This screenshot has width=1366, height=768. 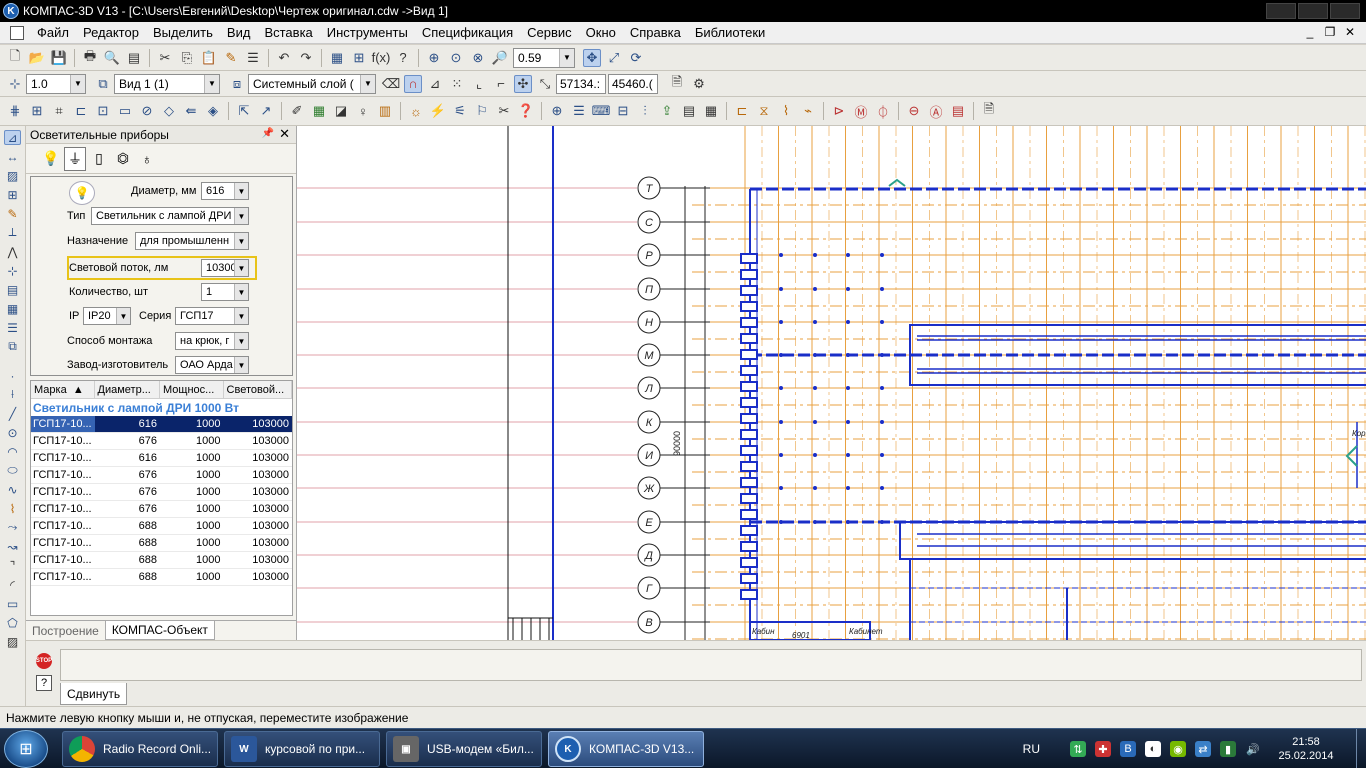 I want to click on edit-tool-icon: ✎, so click(x=12, y=213).